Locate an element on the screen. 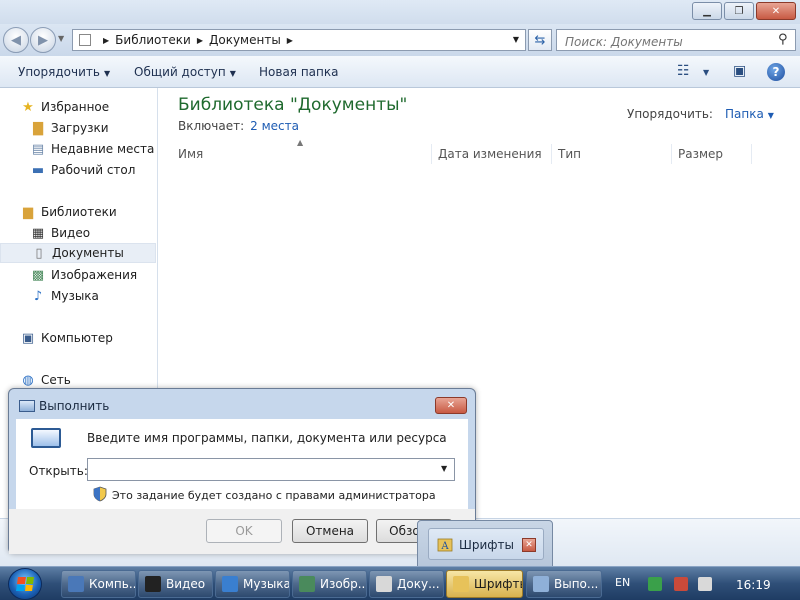 This screenshot has height=600, width=800. search-icon: ⚲ is located at coordinates (783, 39).